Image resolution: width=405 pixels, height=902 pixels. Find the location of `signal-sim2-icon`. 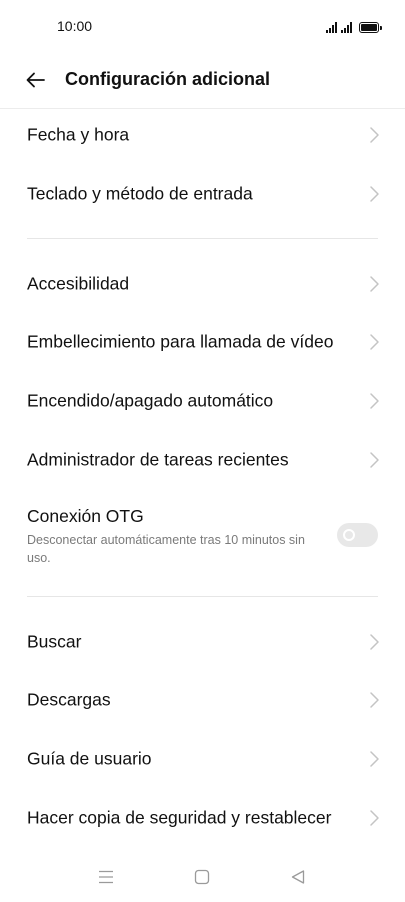

signal-sim2-icon is located at coordinates (346, 27).